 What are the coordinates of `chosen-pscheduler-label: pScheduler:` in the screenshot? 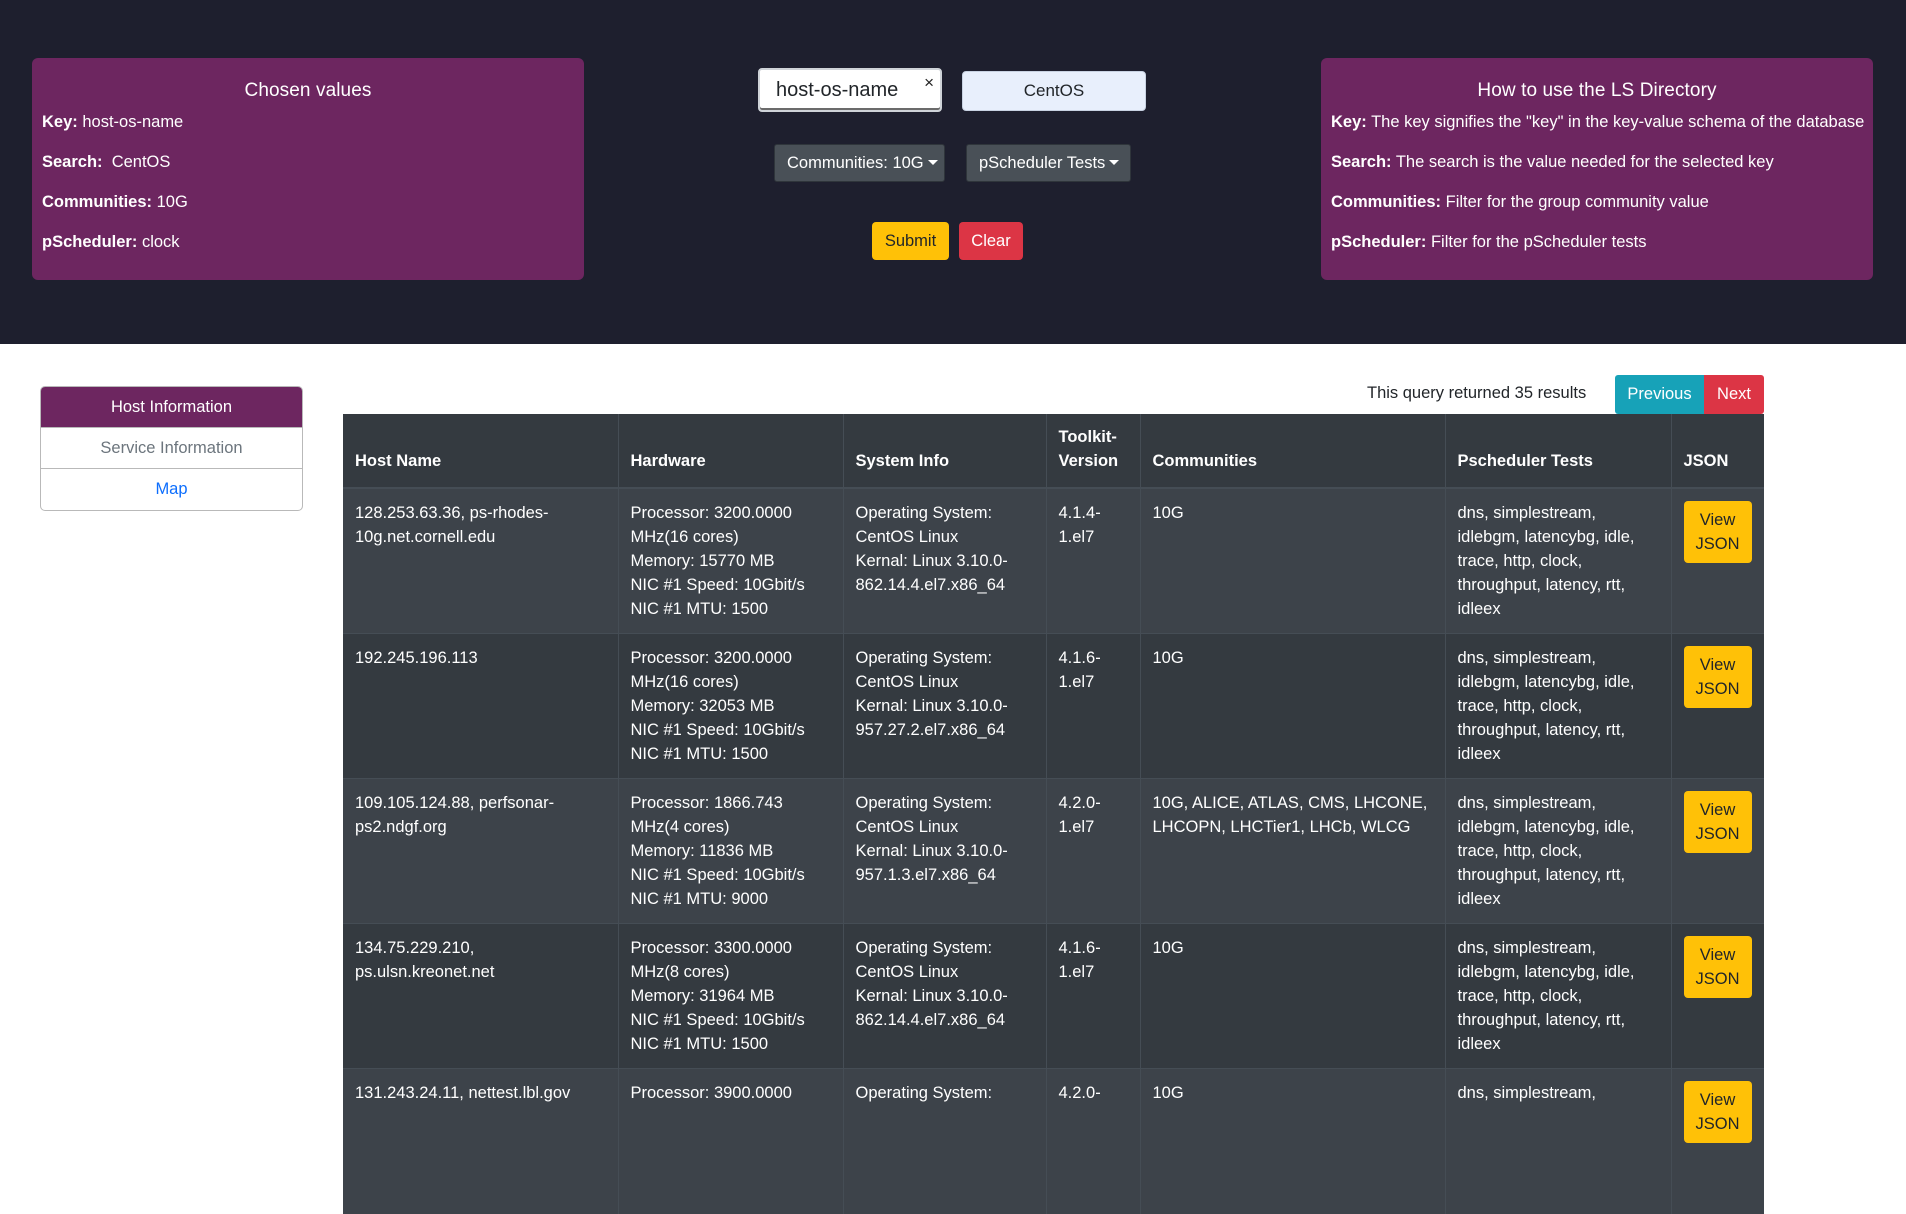 It's located at (90, 242).